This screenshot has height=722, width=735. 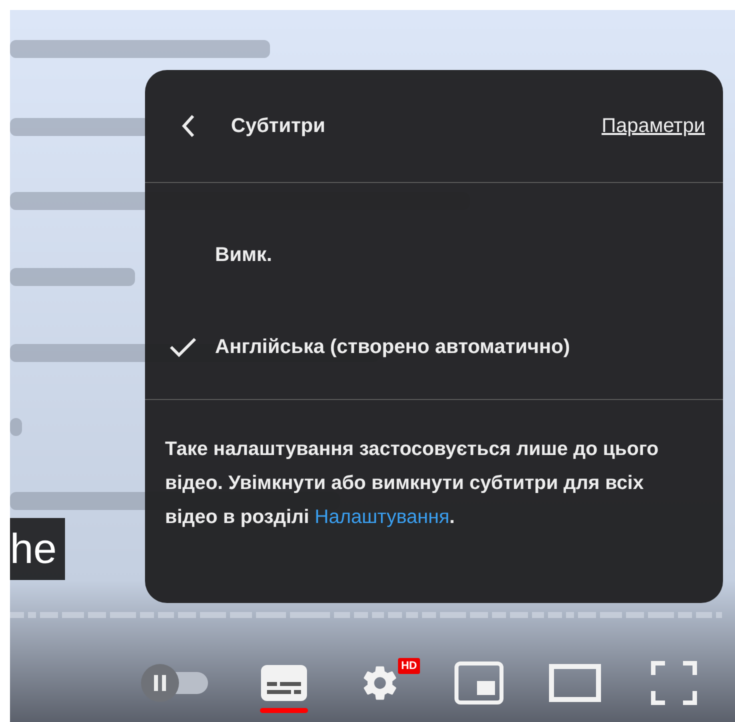 What do you see at coordinates (434, 347) in the screenshot?
I see `subtitle-option: Англійська (створено автоматично)` at bounding box center [434, 347].